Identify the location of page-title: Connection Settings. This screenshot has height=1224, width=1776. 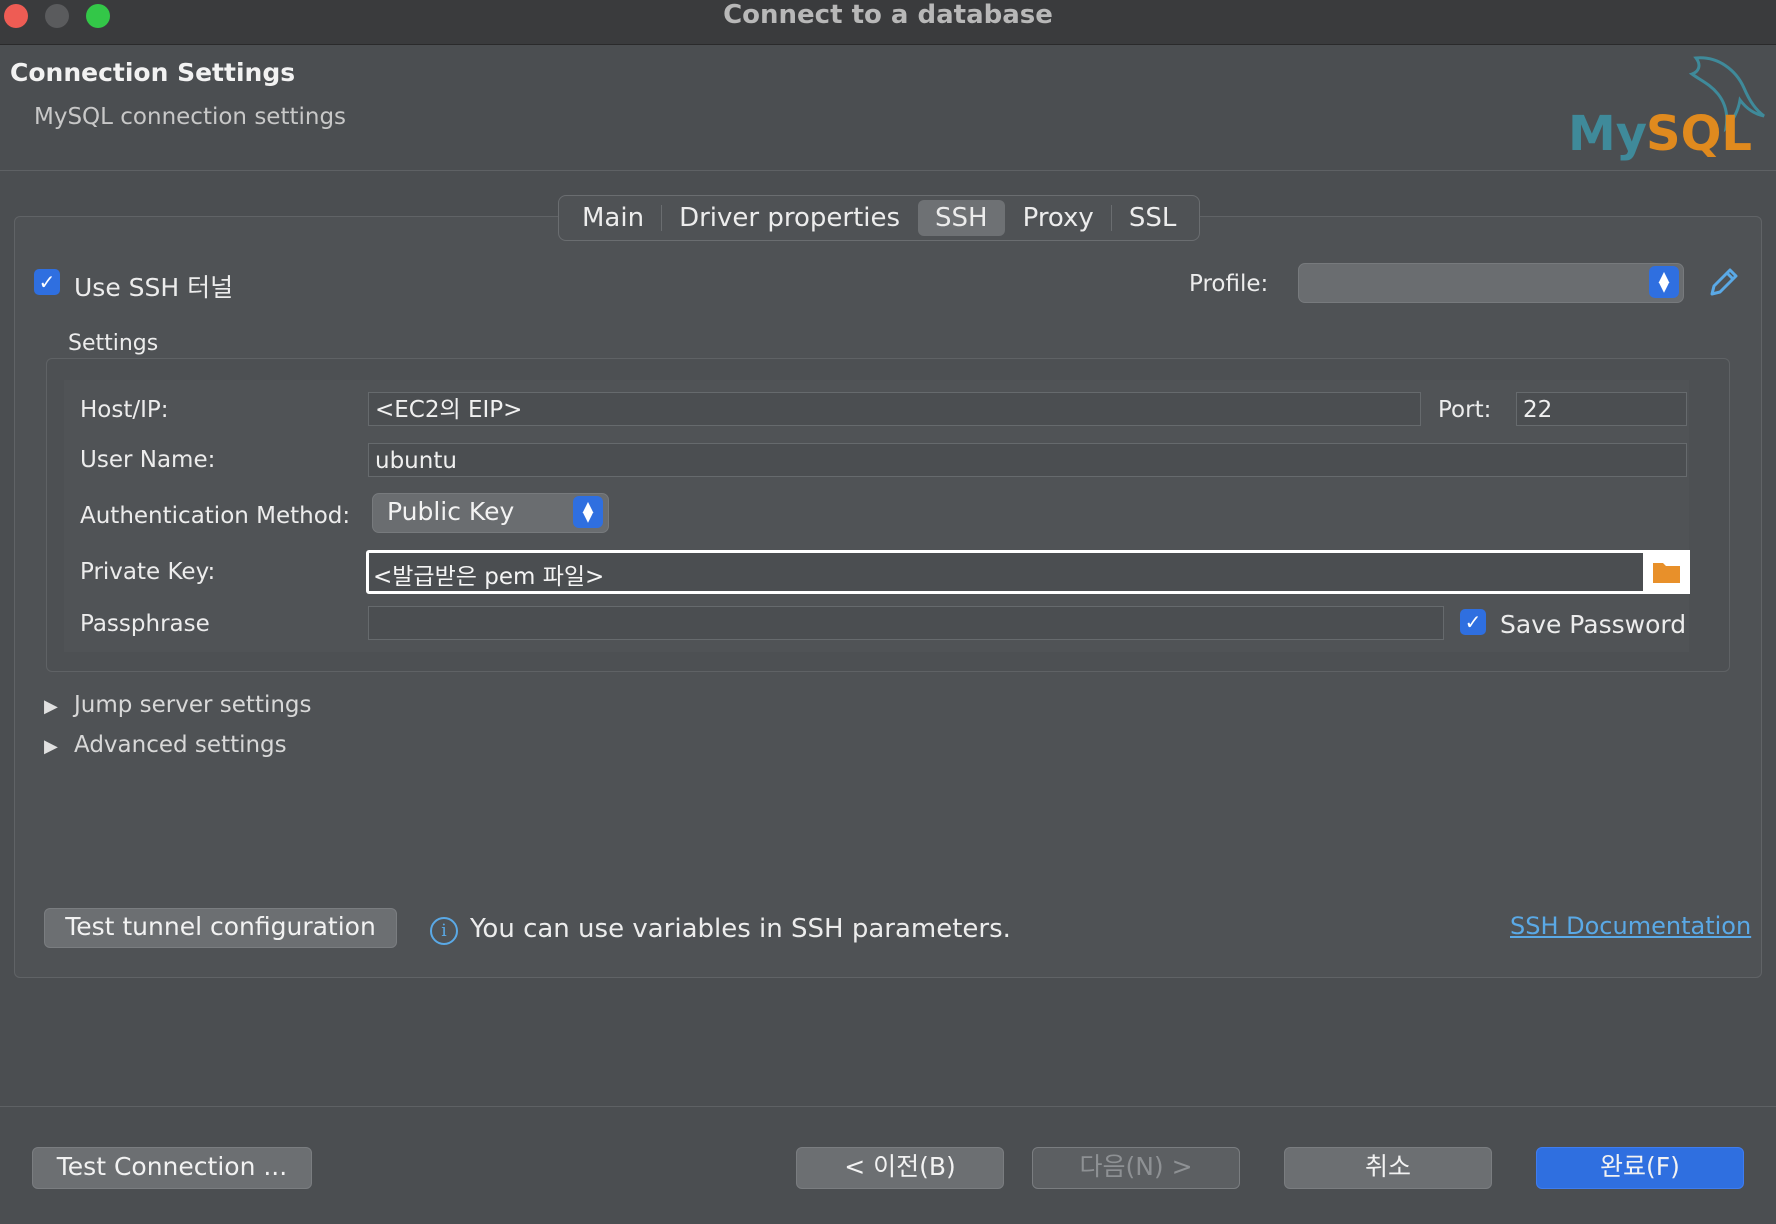
(153, 72).